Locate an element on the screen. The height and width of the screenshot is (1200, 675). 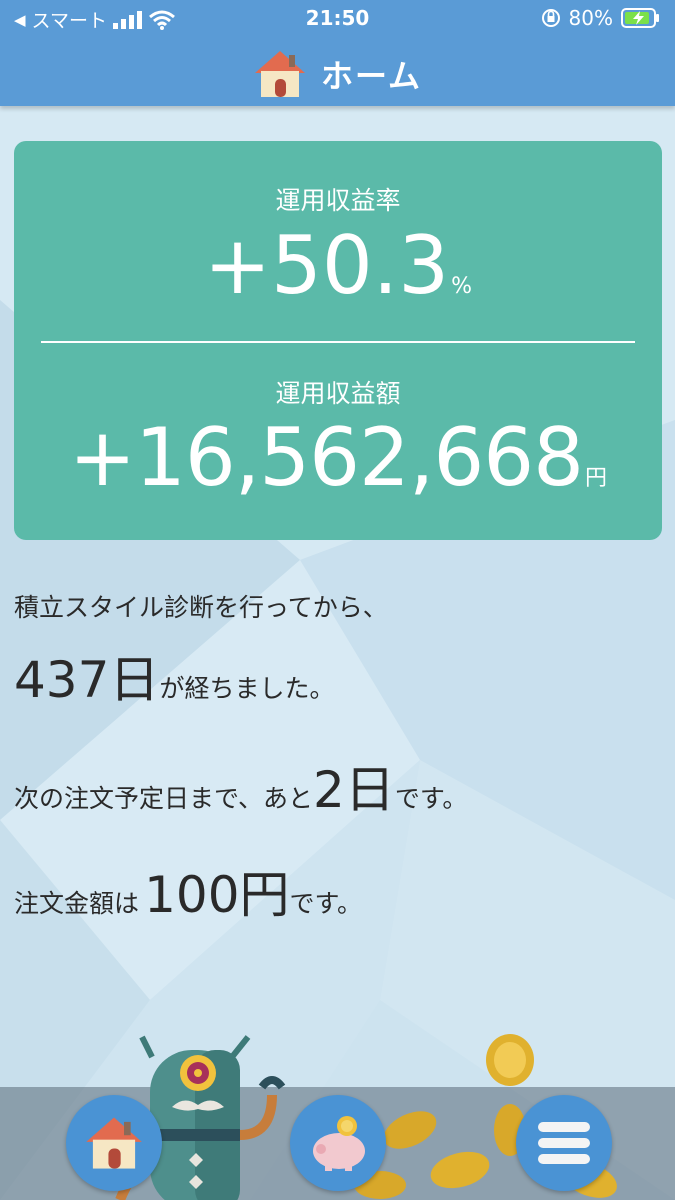
days-remaining: 2日 is located at coordinates (354, 790).